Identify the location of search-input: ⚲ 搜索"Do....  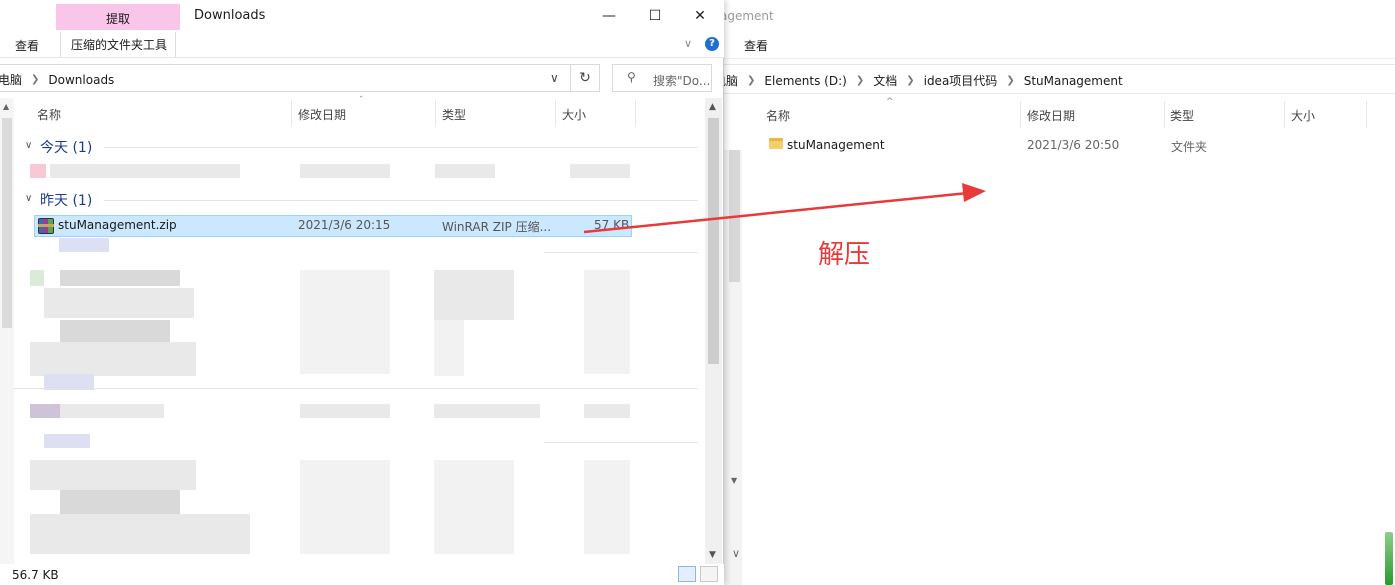
(662, 78).